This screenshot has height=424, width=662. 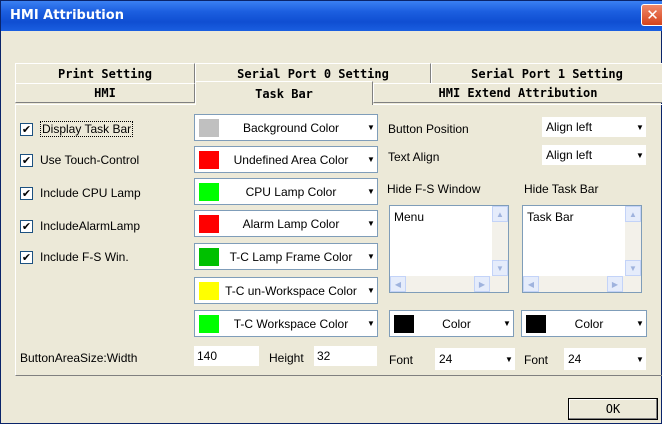 I want to click on checkbox-include-cpu-lamp: ✔ Include CPU Lamp, so click(x=80, y=193).